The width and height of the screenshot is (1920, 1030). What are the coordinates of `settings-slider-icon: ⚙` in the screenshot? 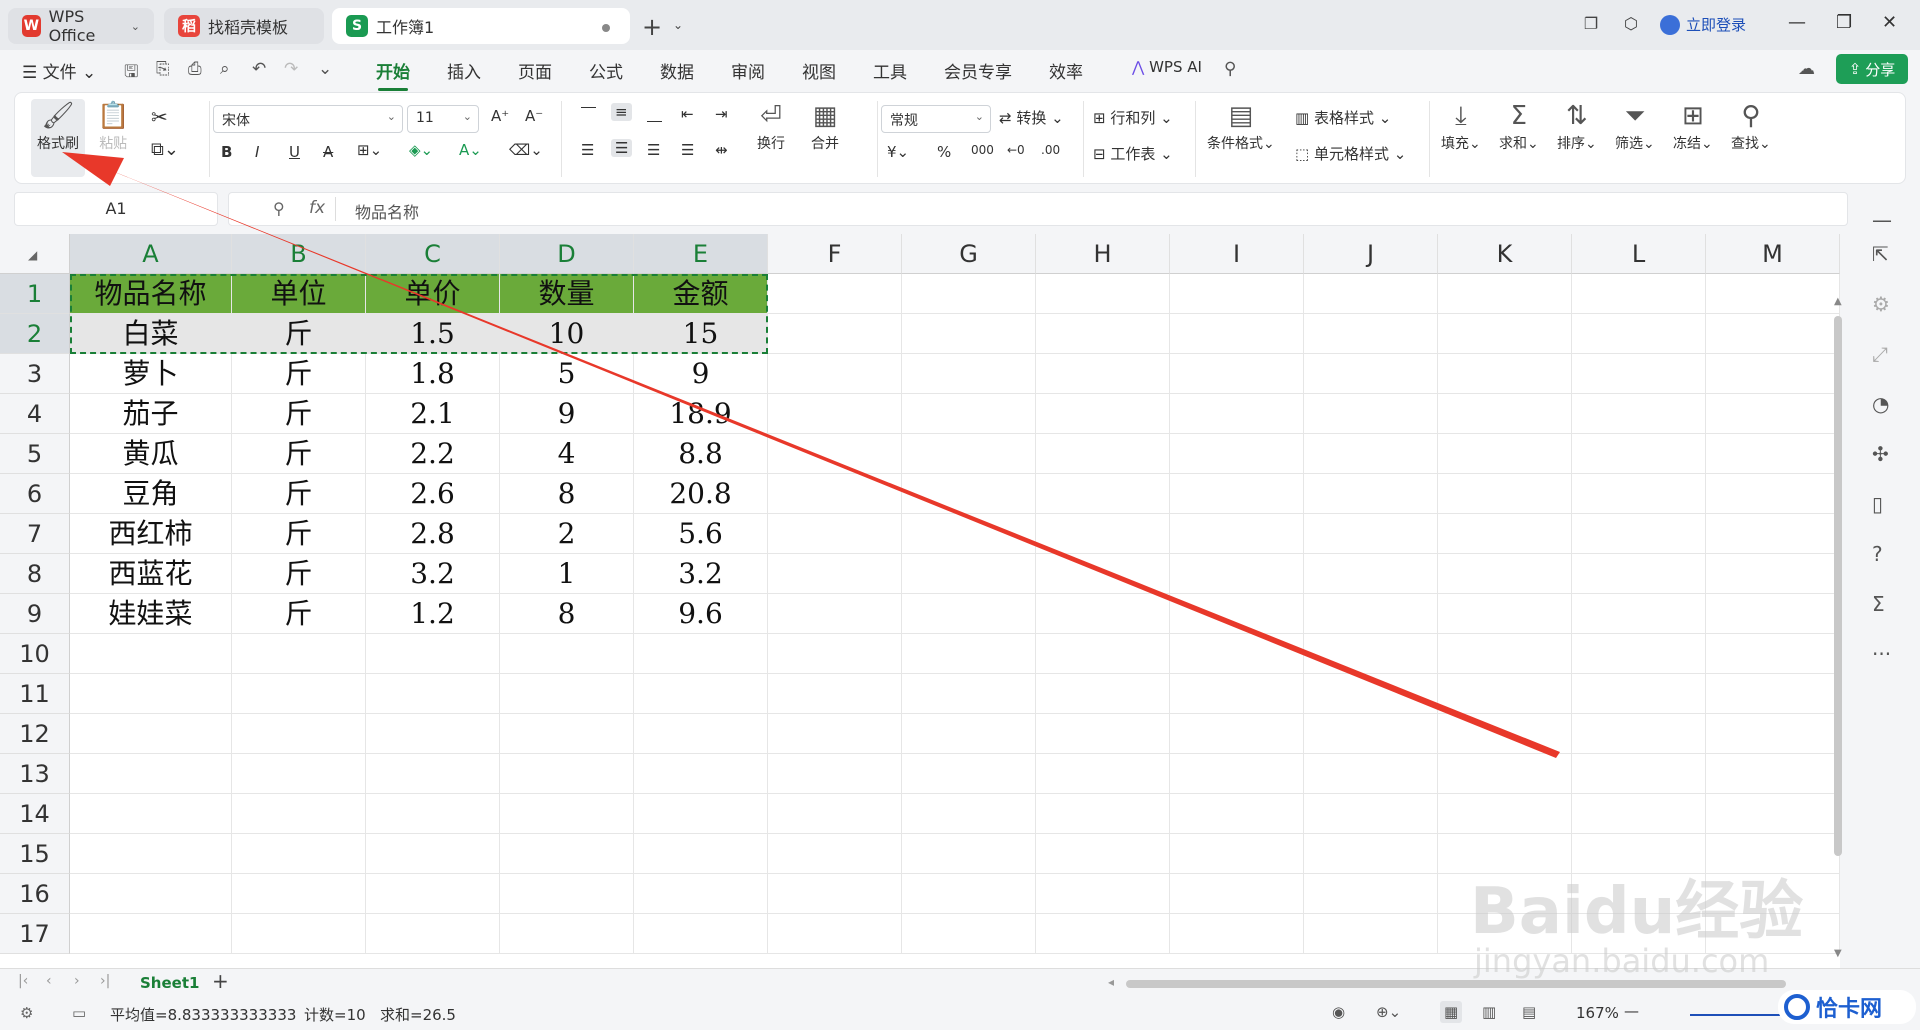 It's located at (1881, 304).